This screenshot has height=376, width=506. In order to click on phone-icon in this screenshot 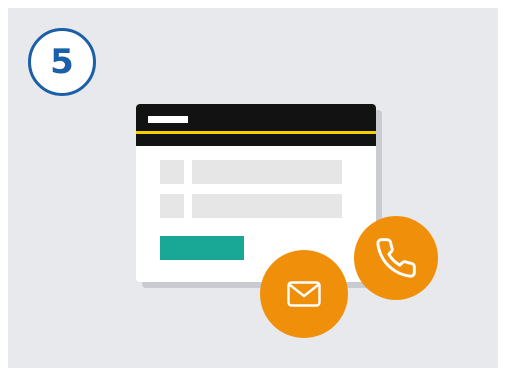, I will do `click(396, 258)`.